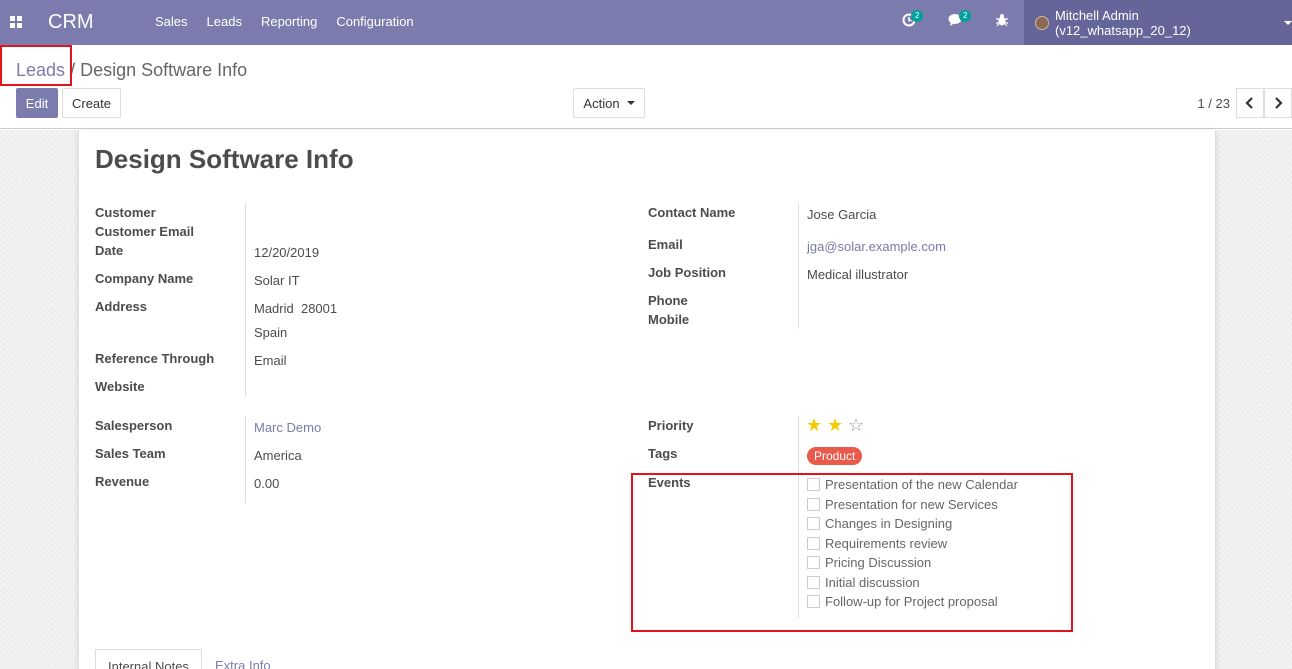 This screenshot has width=1292, height=669. What do you see at coordinates (171, 21) in the screenshot?
I see `menu-item-sales: Sales` at bounding box center [171, 21].